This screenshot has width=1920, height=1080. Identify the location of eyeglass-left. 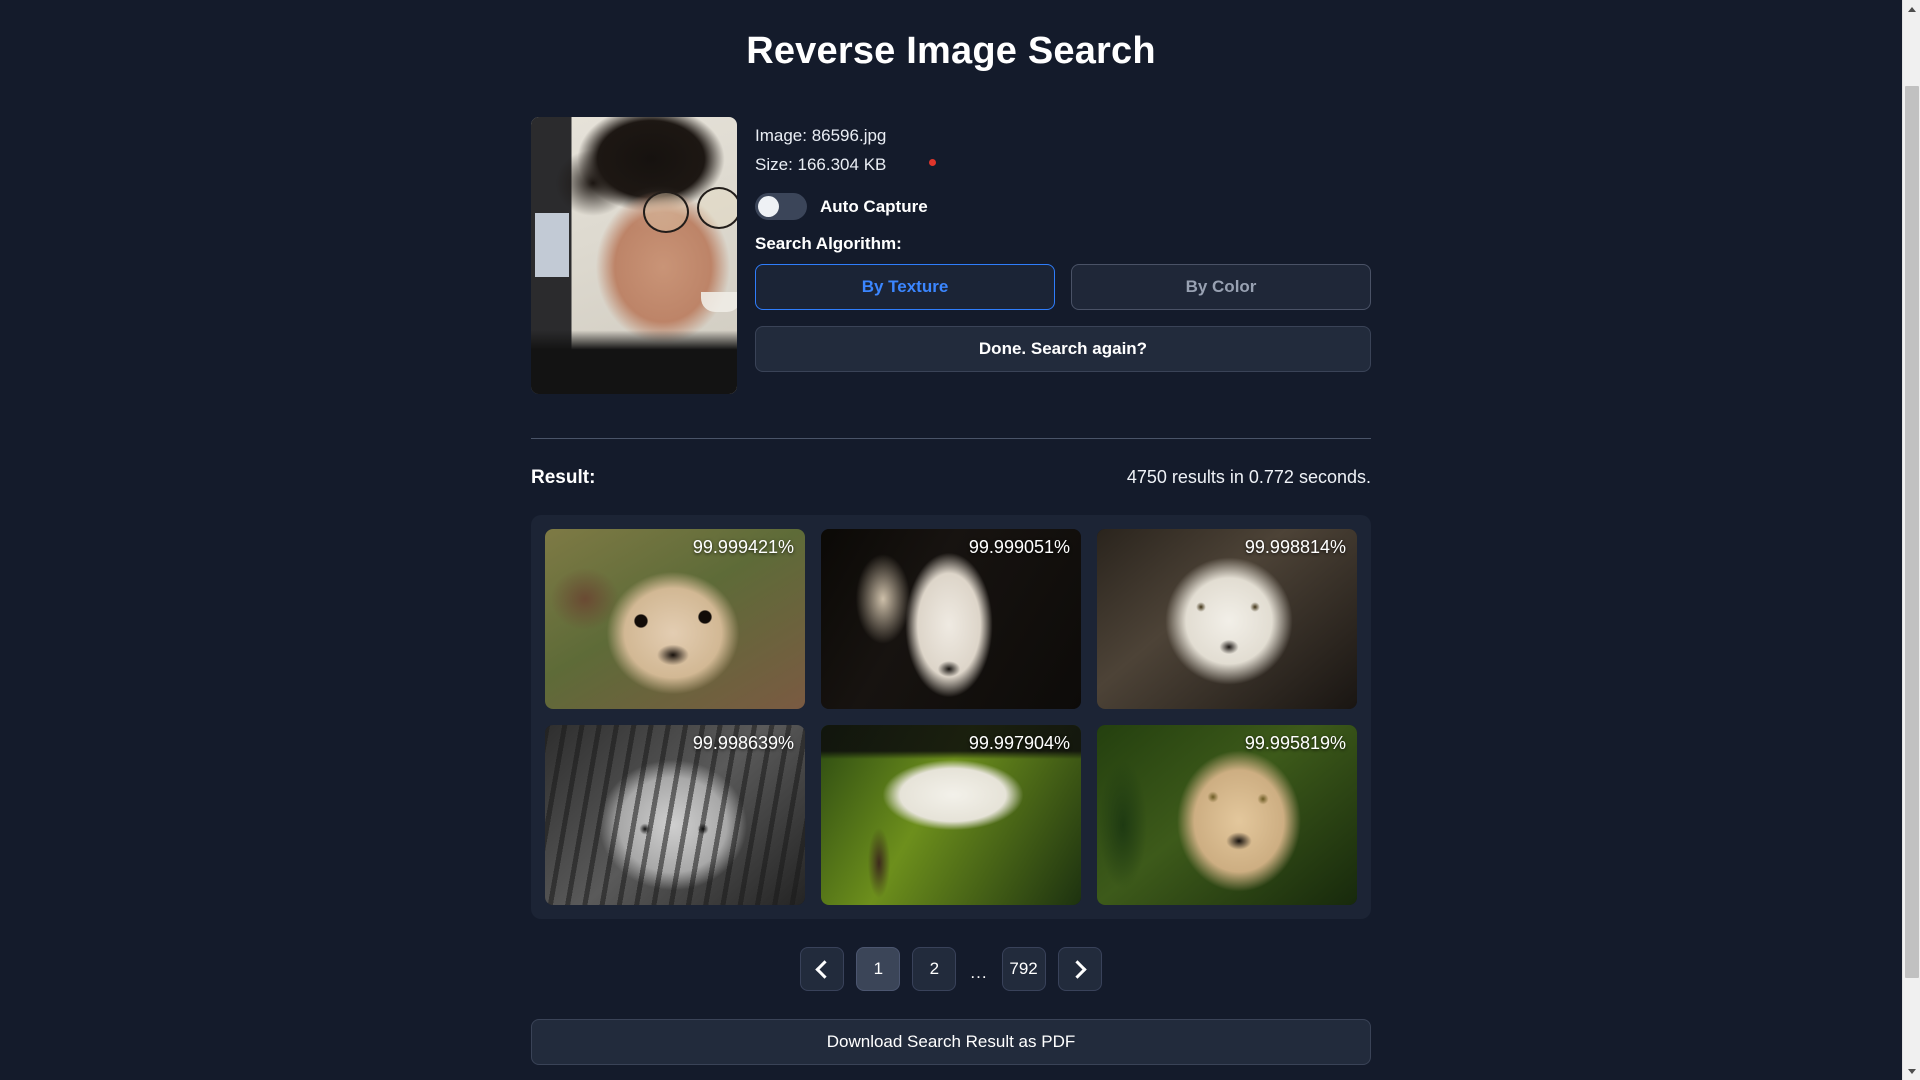
(666, 212).